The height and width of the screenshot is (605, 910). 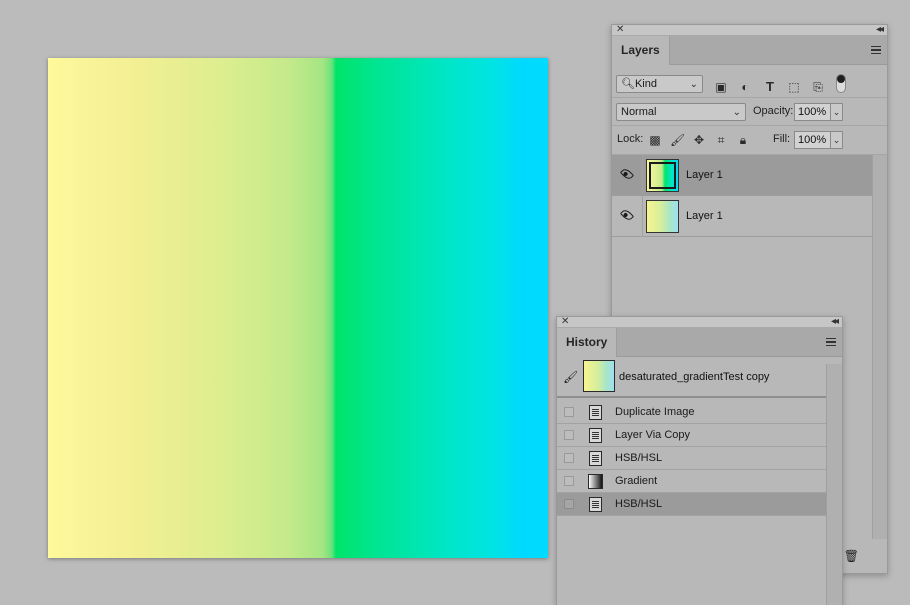 I want to click on blend-mode-select: Normal ⌄, so click(x=681, y=112).